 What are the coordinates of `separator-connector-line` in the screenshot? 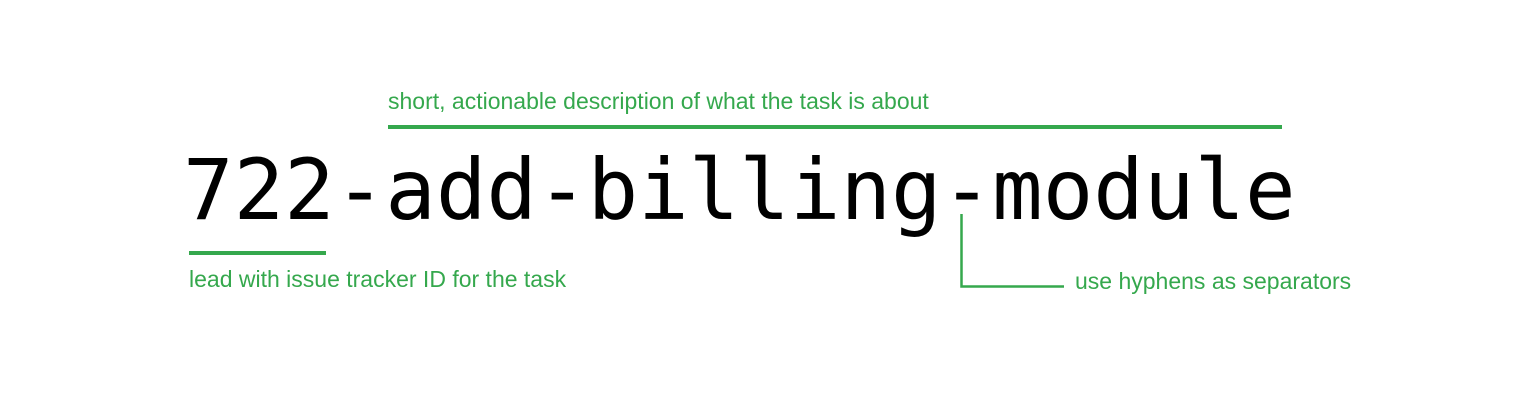 It's located at (1012, 251).